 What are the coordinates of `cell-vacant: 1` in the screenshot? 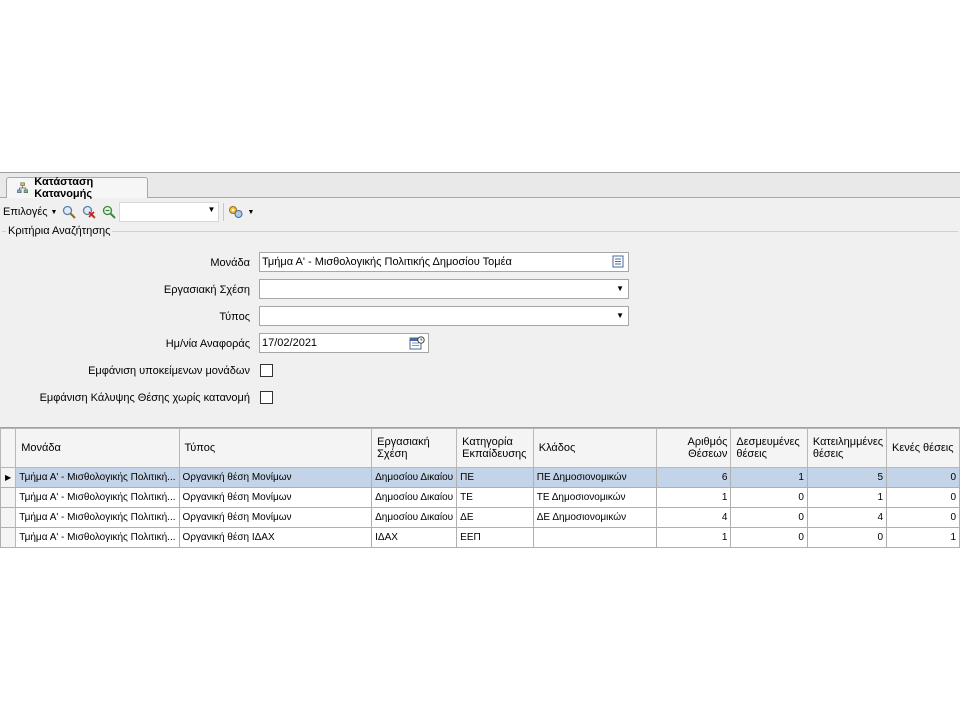 It's located at (923, 537).